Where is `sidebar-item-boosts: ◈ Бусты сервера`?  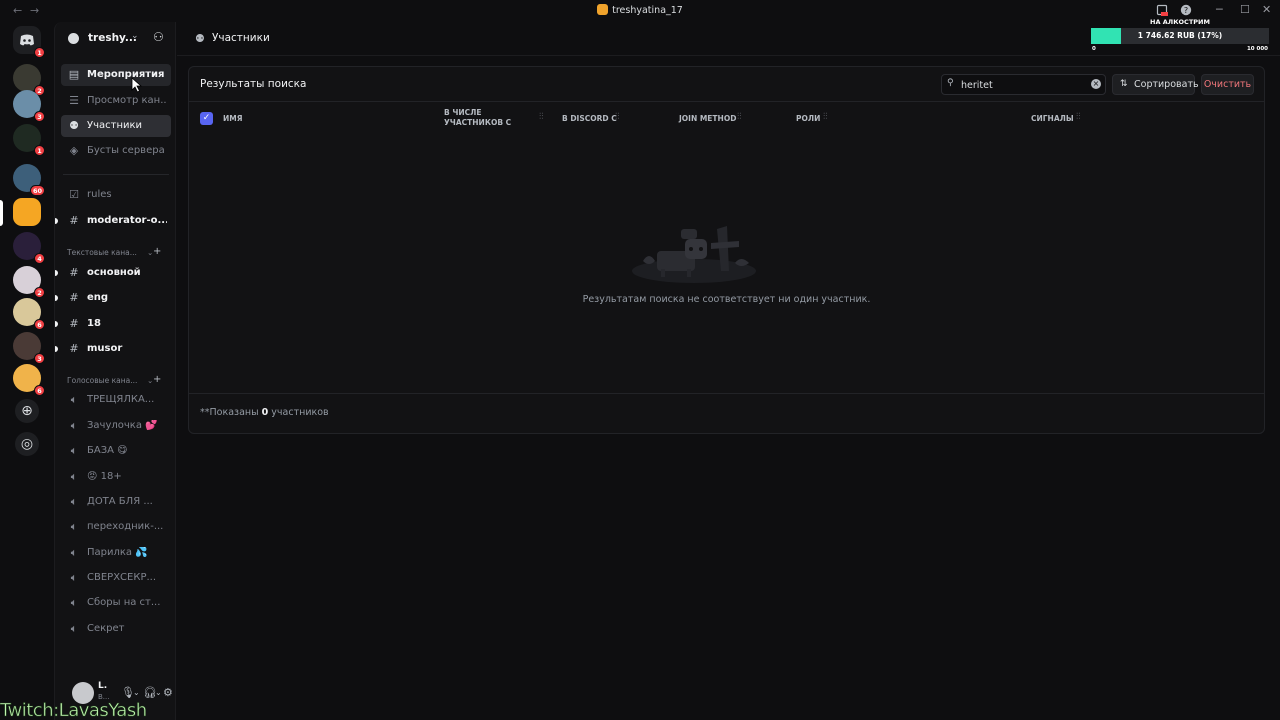
sidebar-item-boosts: ◈ Бусты сервера is located at coordinates (116, 151).